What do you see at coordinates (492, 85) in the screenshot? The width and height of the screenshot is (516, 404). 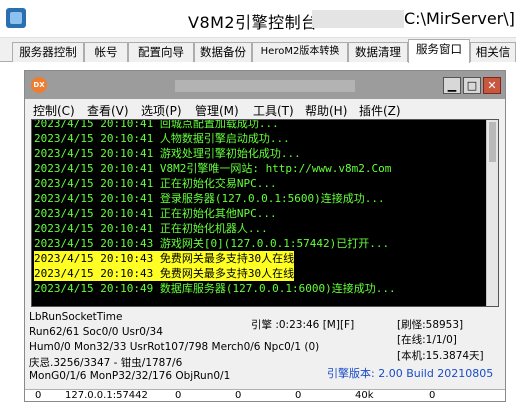 I see `close-button: ✕` at bounding box center [492, 85].